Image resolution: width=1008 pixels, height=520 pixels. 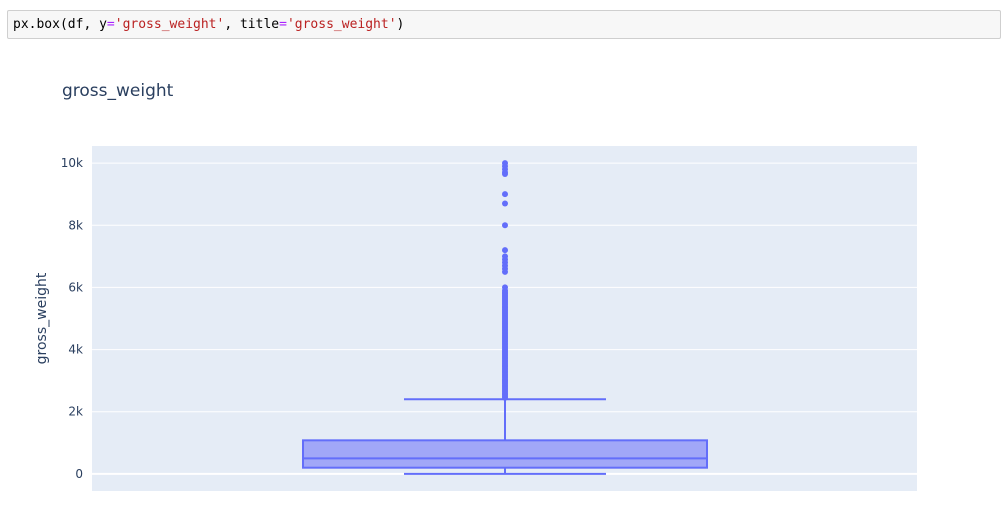 I want to click on y-tick-label: 10k, so click(x=72, y=163).